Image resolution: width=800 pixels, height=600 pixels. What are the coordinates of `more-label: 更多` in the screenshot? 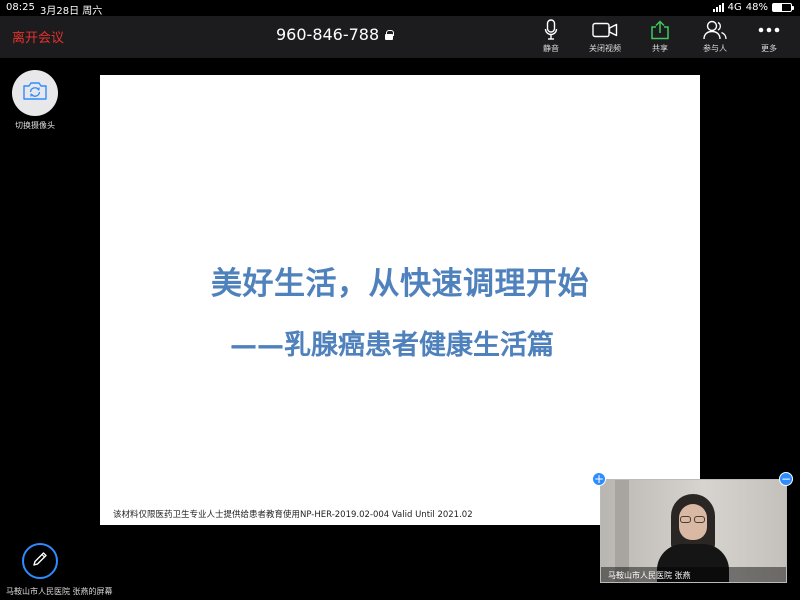 It's located at (769, 48).